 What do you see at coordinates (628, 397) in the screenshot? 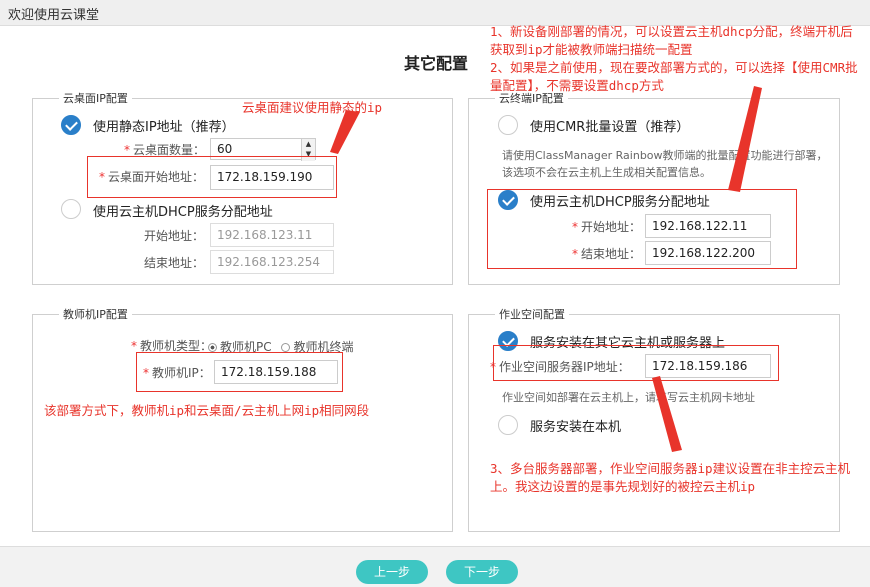
I see `workspace-note: 作业空间如部署在云主机上，请填写云主机网卡地址` at bounding box center [628, 397].